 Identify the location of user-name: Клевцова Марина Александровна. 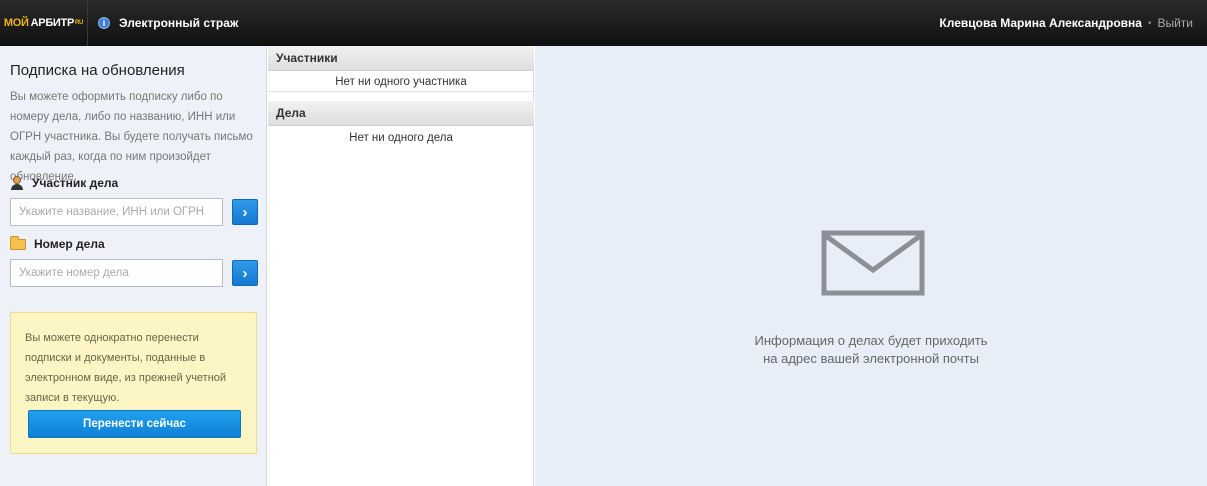
(1040, 23).